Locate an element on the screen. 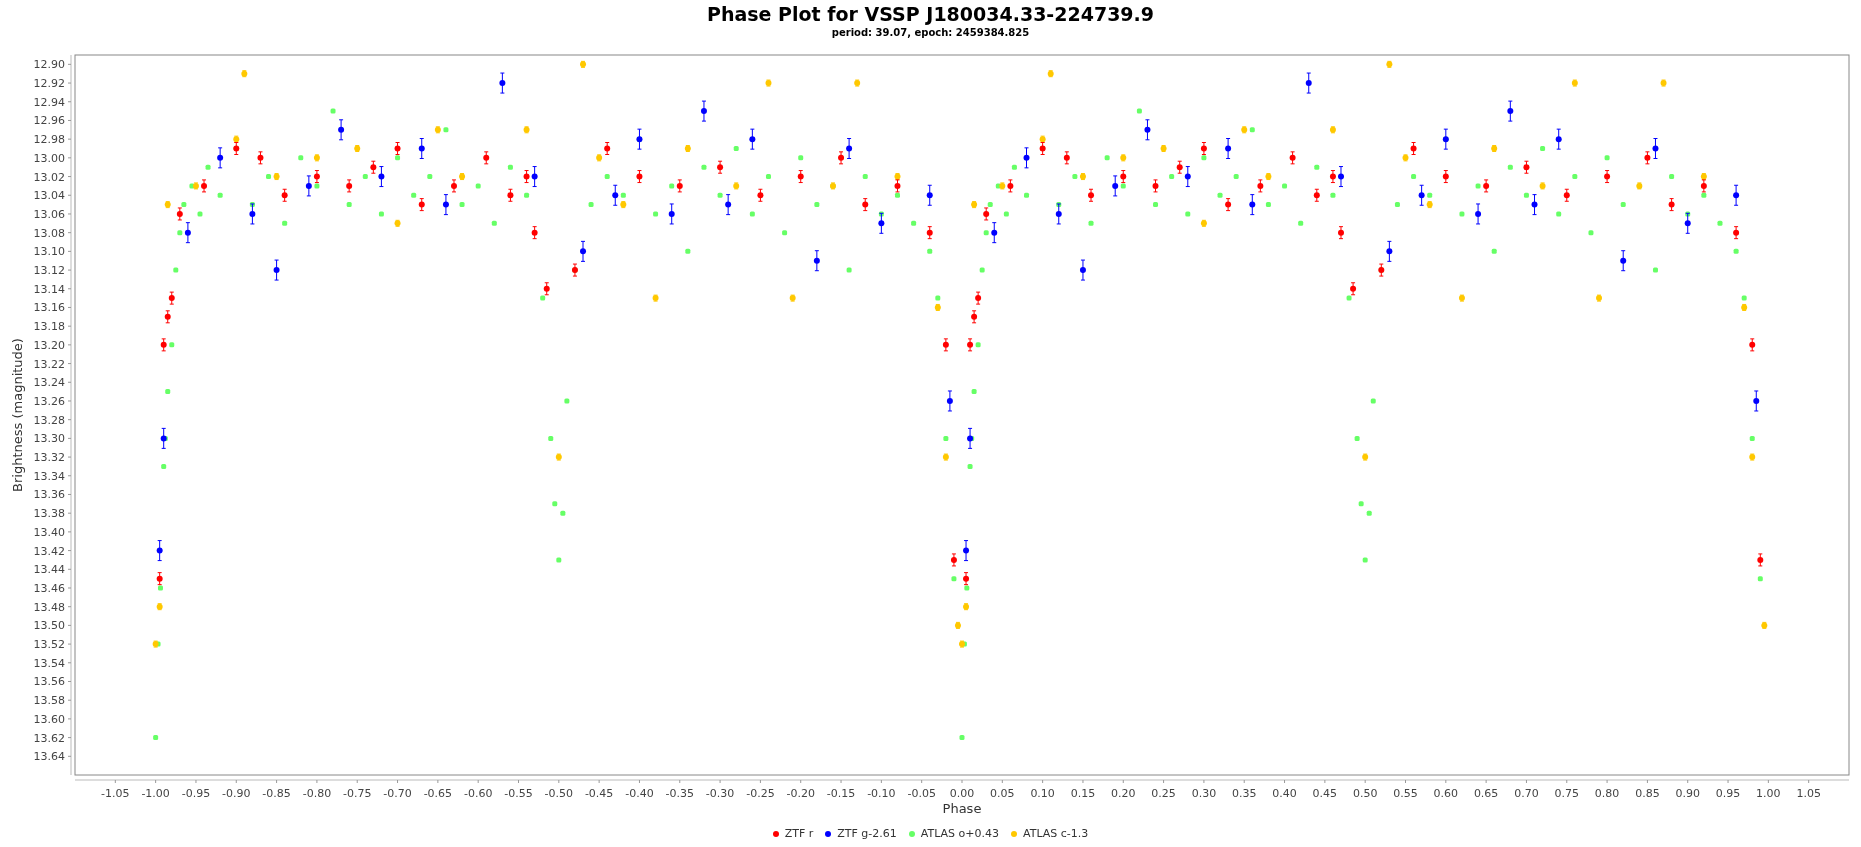 Image resolution: width=1861 pixels, height=847 pixels. x-tick-label: -0.90 is located at coordinates (236, 793).